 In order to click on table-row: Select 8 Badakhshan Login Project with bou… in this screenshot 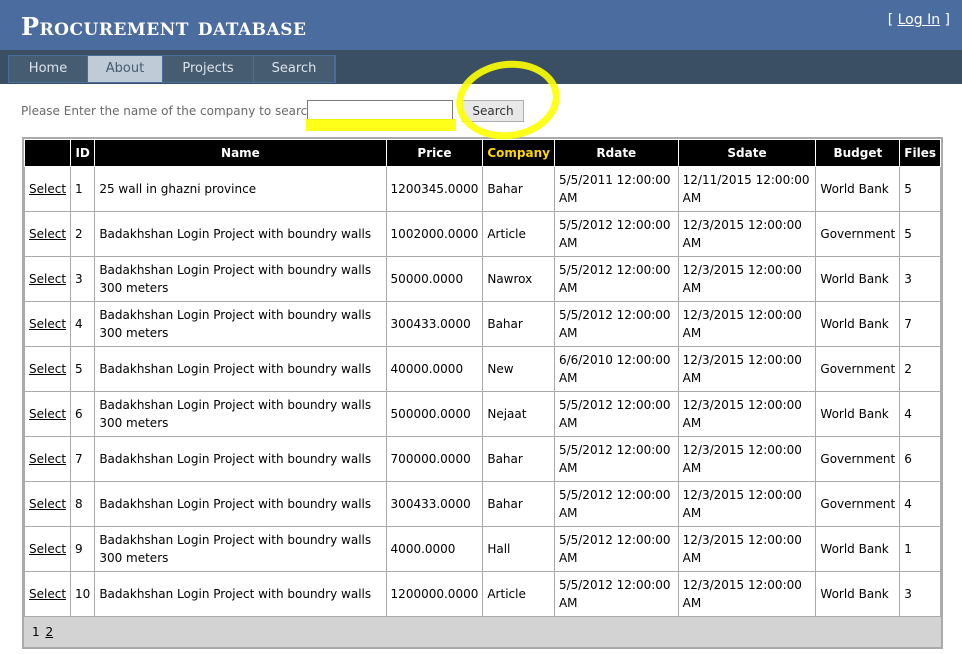, I will do `click(482, 504)`.